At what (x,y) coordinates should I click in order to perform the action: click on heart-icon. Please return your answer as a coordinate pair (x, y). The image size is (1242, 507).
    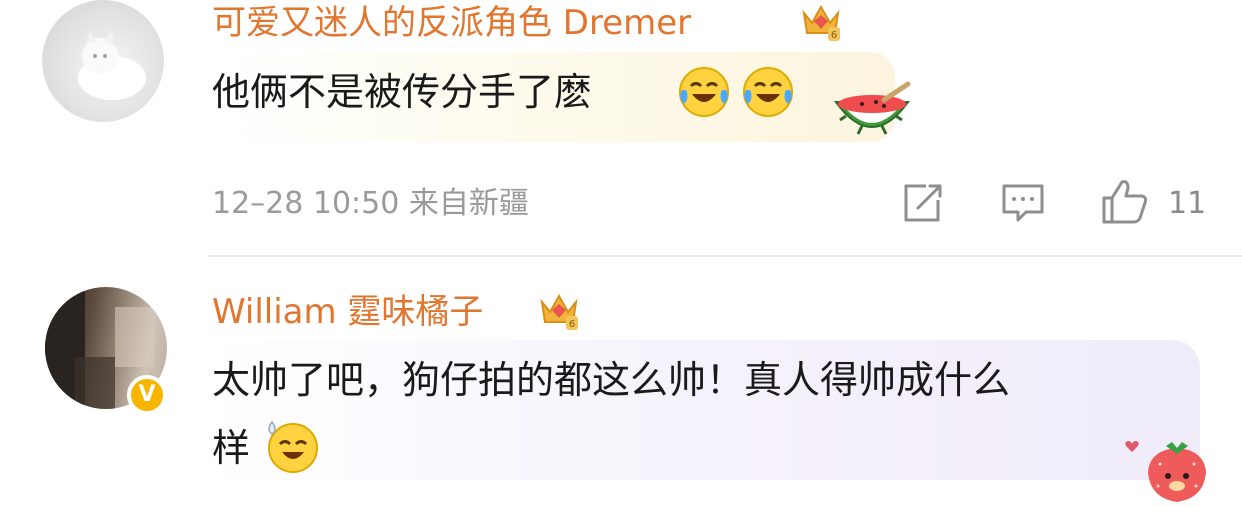
    Looking at the image, I should click on (1132, 446).